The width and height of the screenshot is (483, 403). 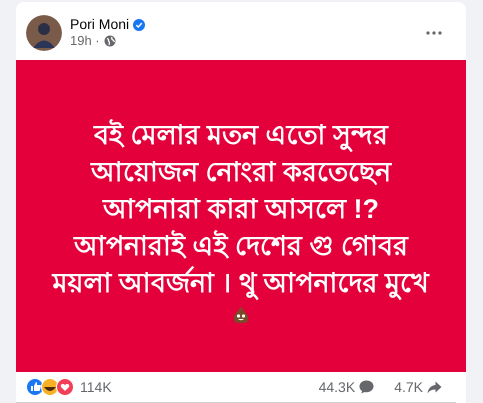 I want to click on more-icon, so click(x=434, y=32).